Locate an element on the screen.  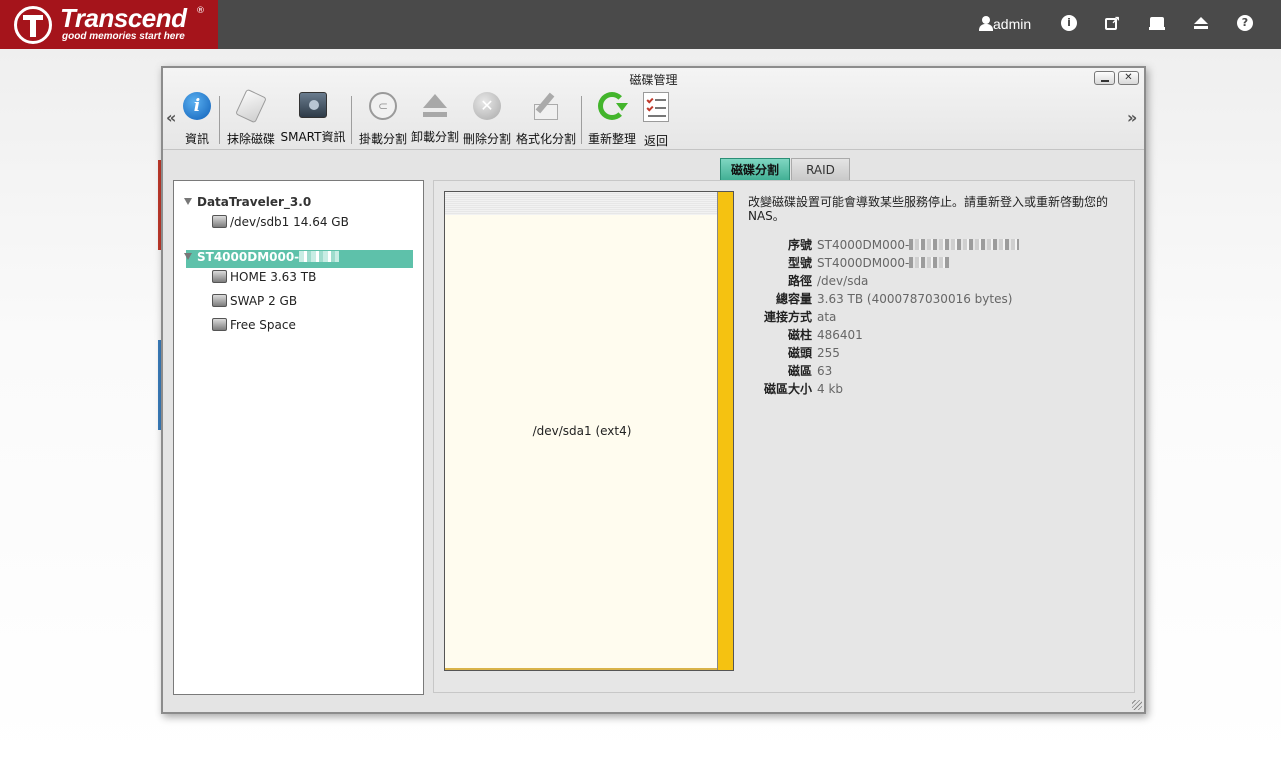
partition-map: /dev/sda1 (ext4) is located at coordinates (589, 431).